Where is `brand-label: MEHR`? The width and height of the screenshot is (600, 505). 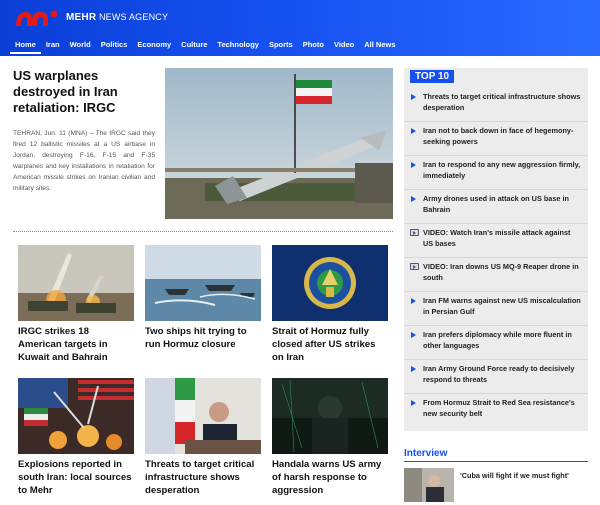
brand-label: MEHR is located at coordinates (81, 17).